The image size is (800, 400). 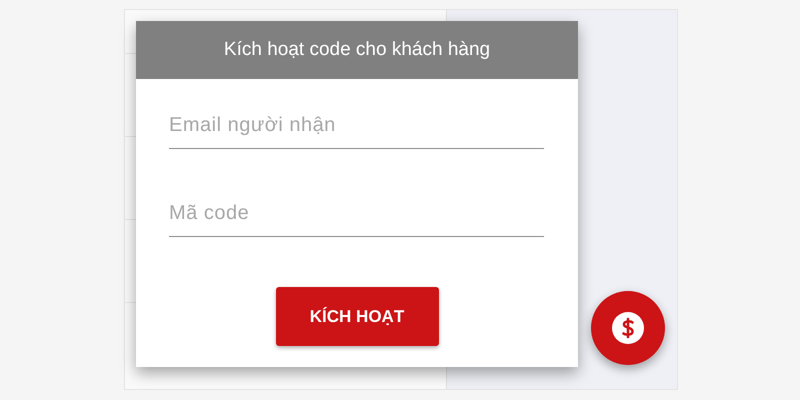 What do you see at coordinates (356, 214) in the screenshot?
I see `input-field: Mã code` at bounding box center [356, 214].